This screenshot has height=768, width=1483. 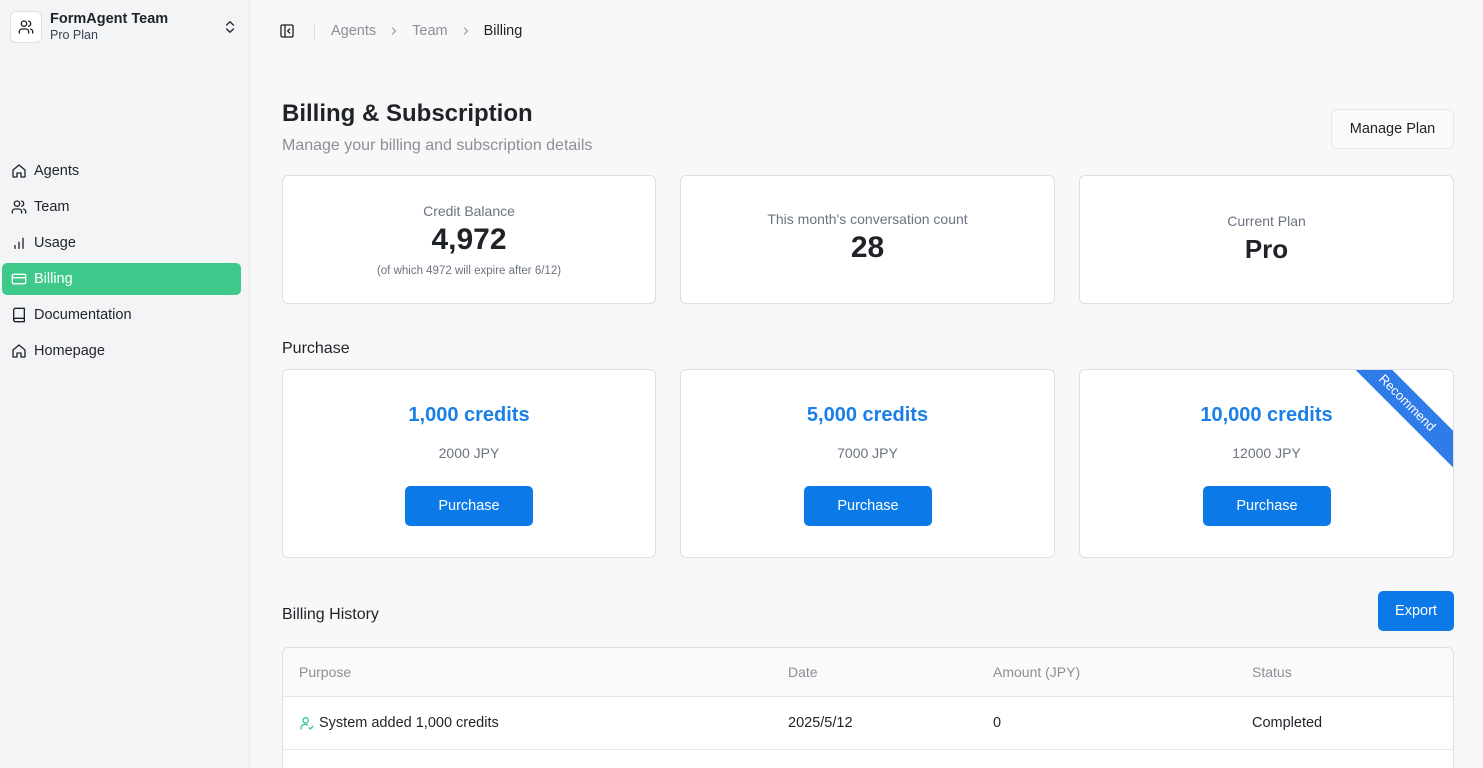 I want to click on sidebar-item-homepage: Homepage, so click(x=121, y=351).